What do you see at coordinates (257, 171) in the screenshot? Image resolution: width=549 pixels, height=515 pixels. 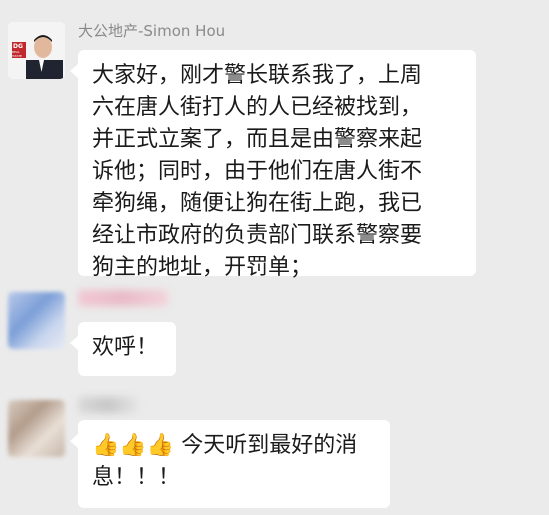 I see `message-line: 诉他；同时，由于他们在唐人街不` at bounding box center [257, 171].